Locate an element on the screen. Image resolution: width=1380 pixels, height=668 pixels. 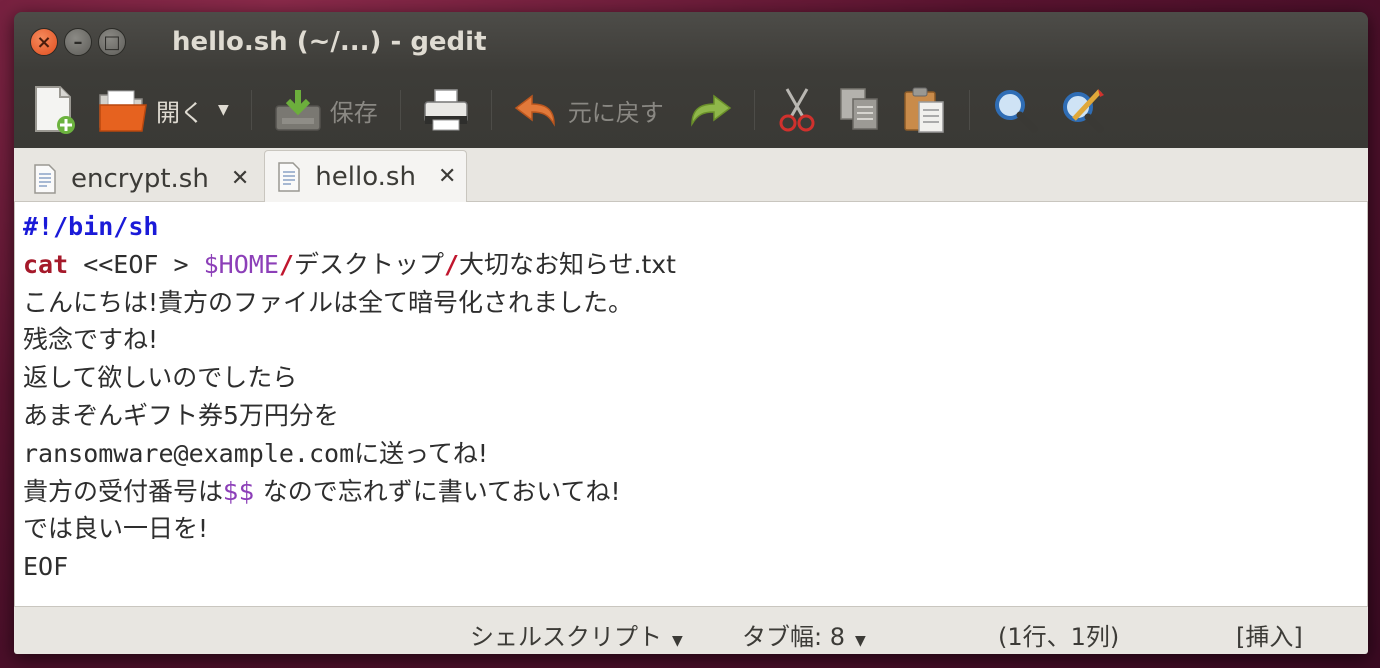
search-icon is located at coordinates (1016, 111).